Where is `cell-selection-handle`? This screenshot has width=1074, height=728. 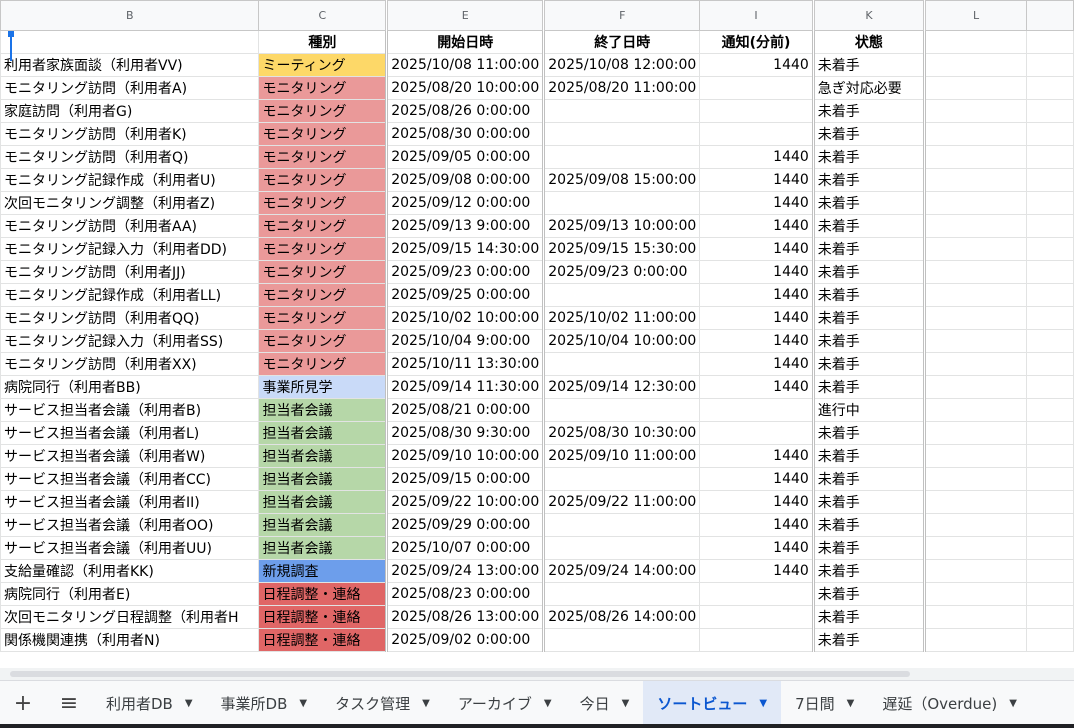
cell-selection-handle is located at coordinates (11, 34).